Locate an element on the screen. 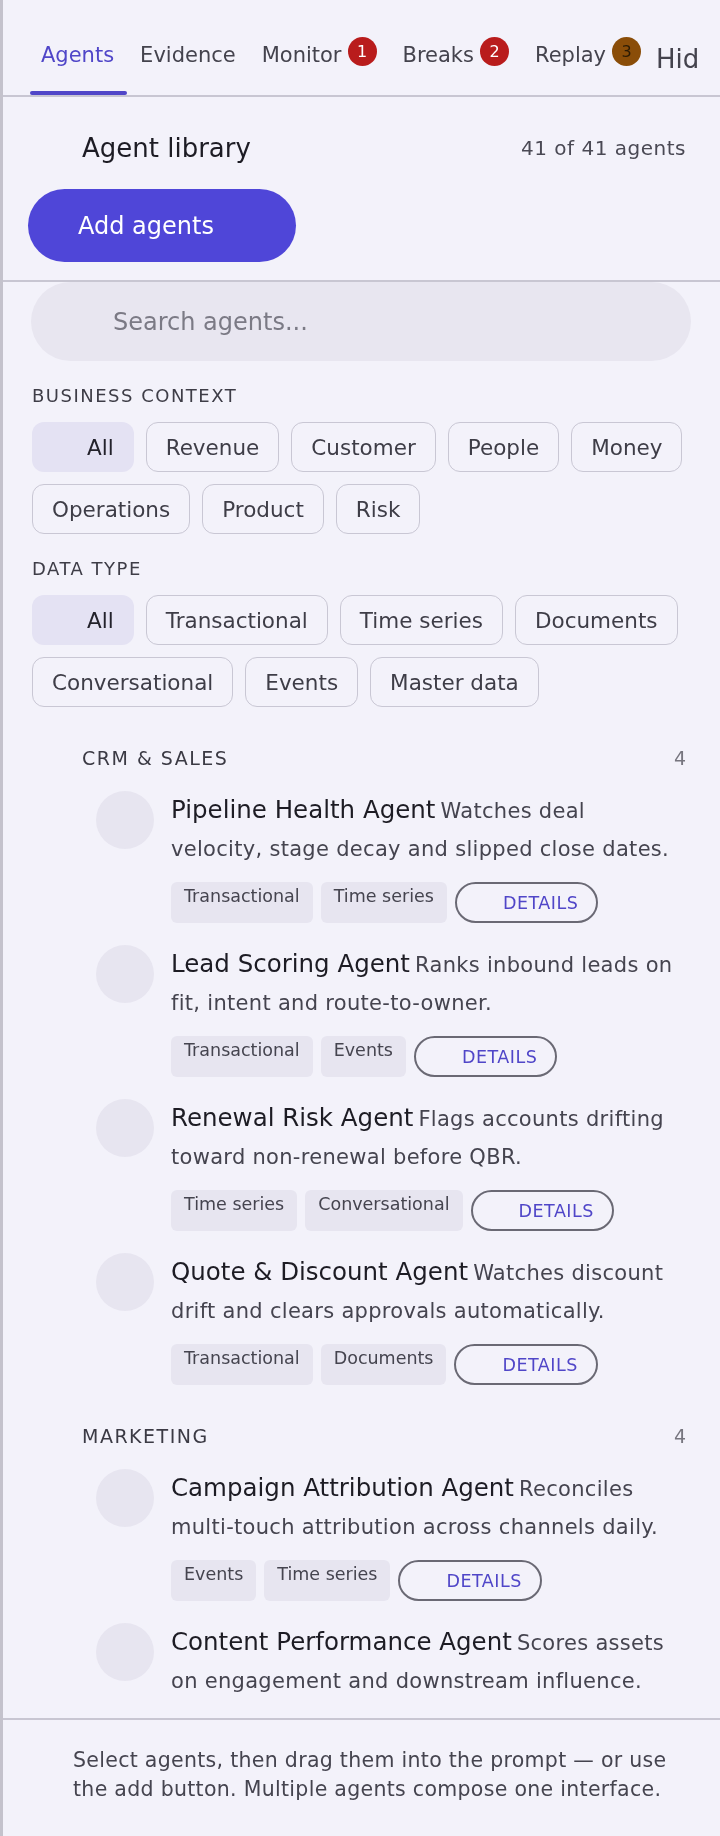 Image resolution: width=720 pixels, height=1836 pixels. panel-title: Agent library is located at coordinates (166, 148).